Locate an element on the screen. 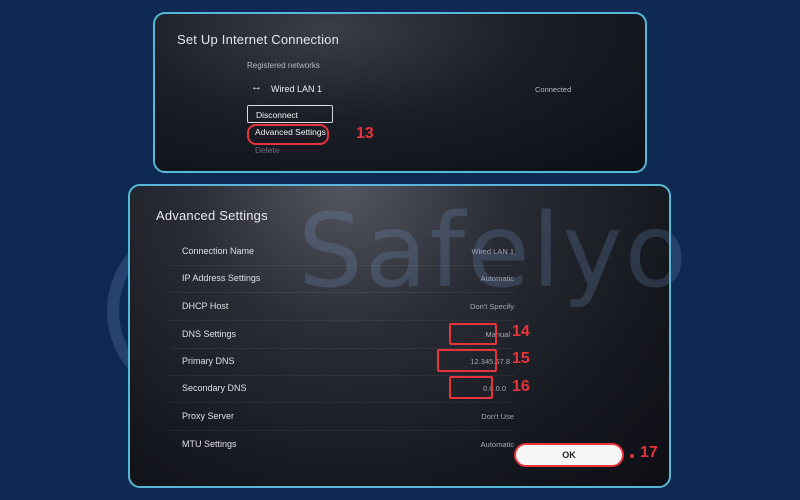 Image resolution: width=800 pixels, height=500 pixels. row-label: DHCP Host is located at coordinates (205, 306).